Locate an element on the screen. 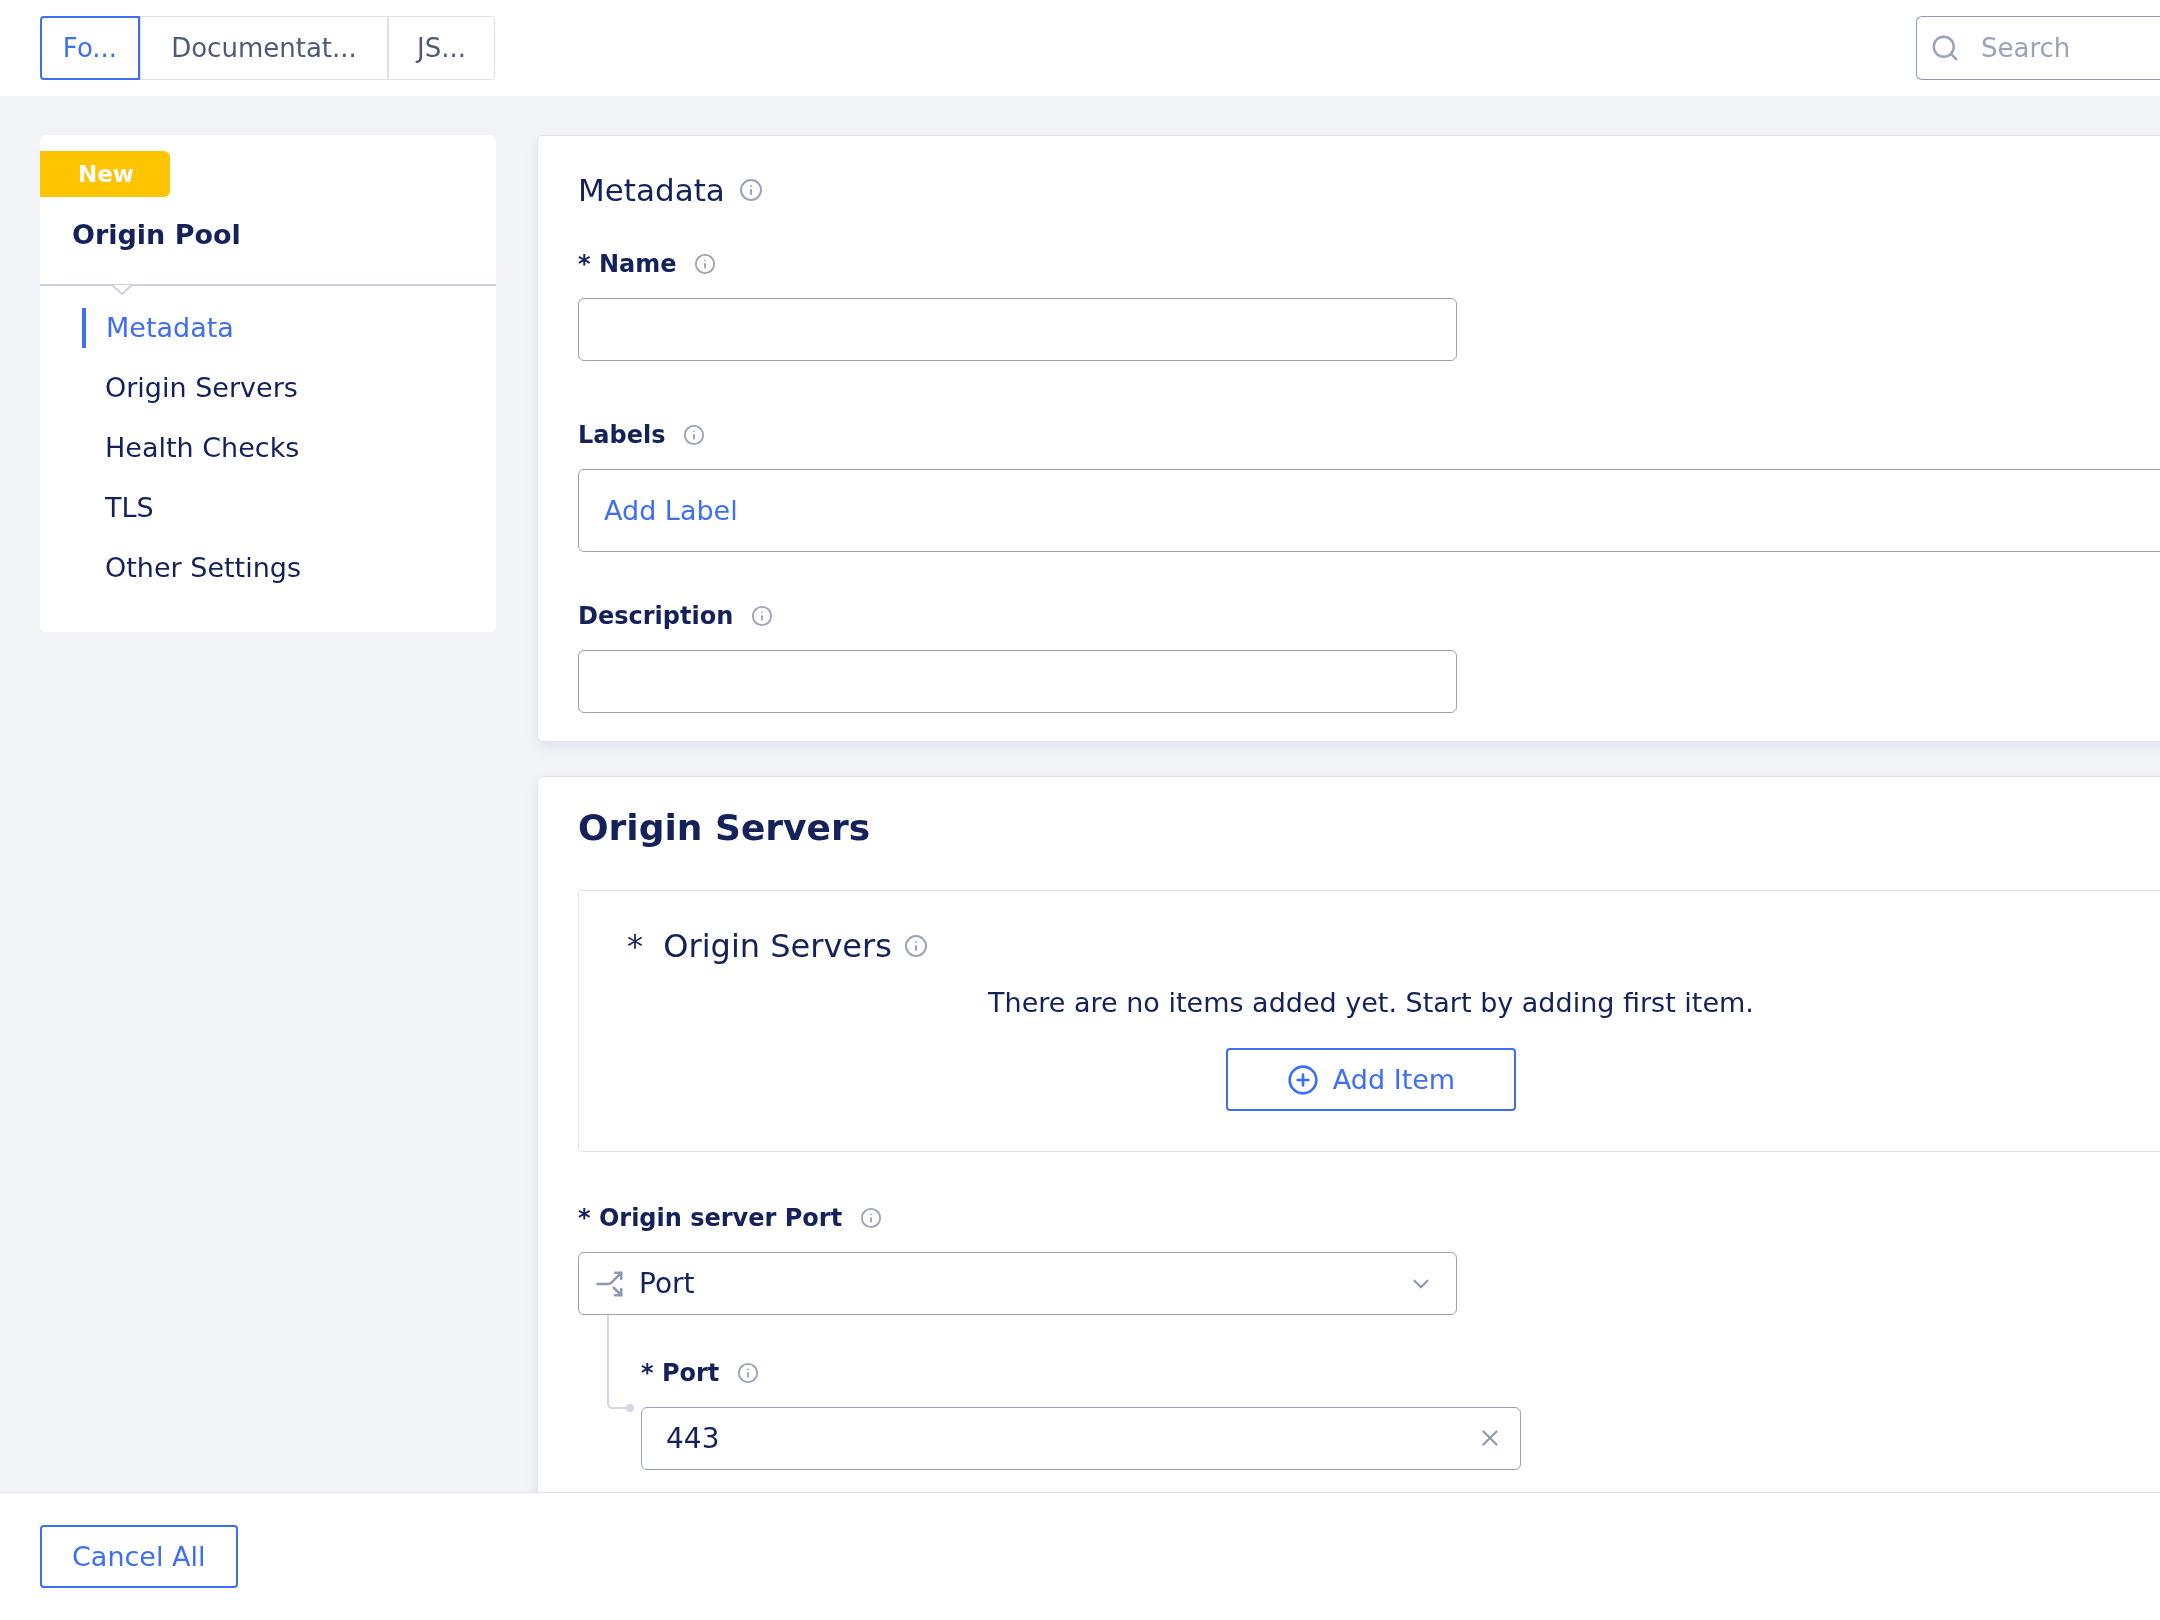 This screenshot has height=1620, width=2160. list-label: * Origin Servers is located at coordinates (759, 946).